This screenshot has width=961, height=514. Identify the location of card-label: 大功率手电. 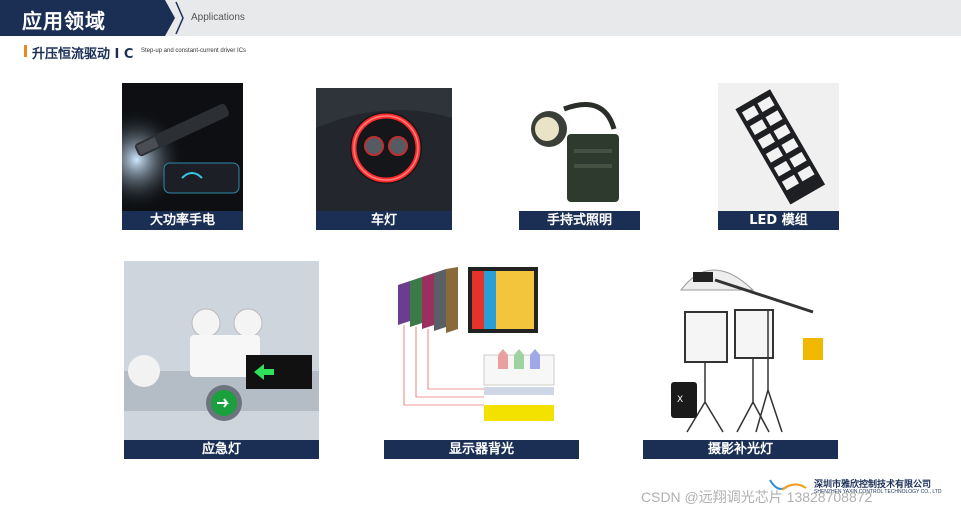
(182, 220).